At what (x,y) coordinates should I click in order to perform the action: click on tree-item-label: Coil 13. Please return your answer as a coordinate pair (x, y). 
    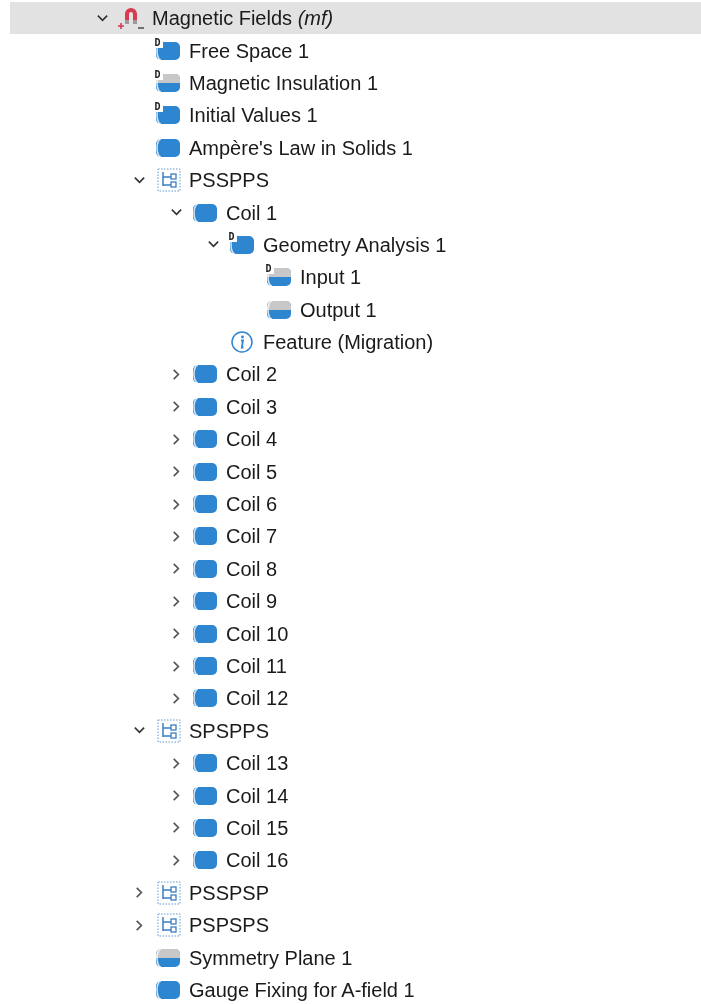
    Looking at the image, I should click on (257, 763).